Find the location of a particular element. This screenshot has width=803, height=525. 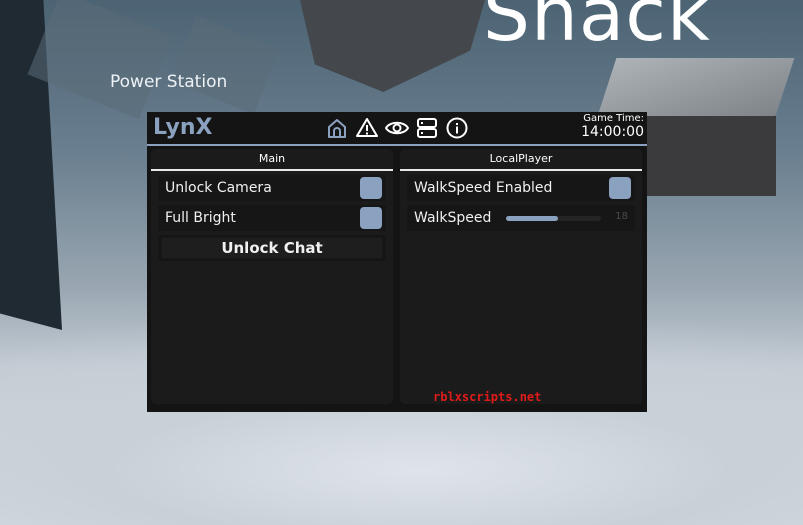

unlock-chat-row: Unlock Chat is located at coordinates (272, 248).